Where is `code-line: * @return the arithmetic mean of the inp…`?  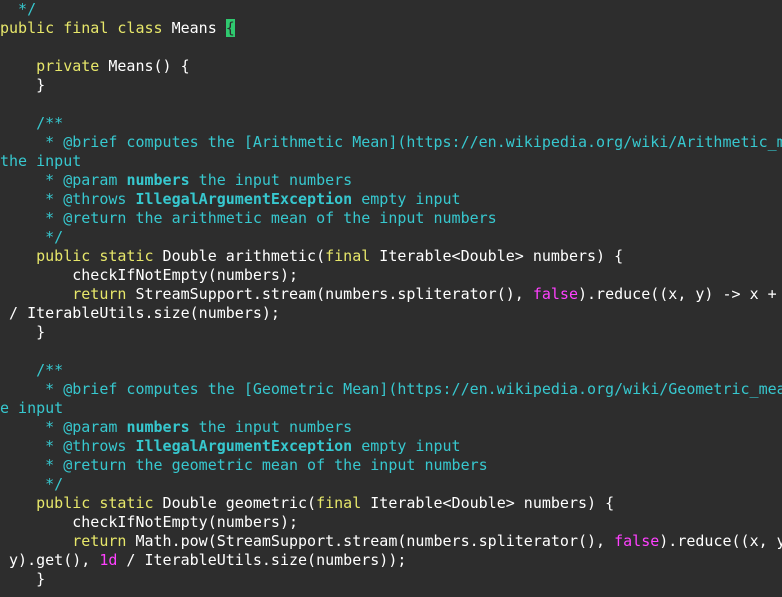 code-line: * @return the arithmetic mean of the inp… is located at coordinates (248, 218).